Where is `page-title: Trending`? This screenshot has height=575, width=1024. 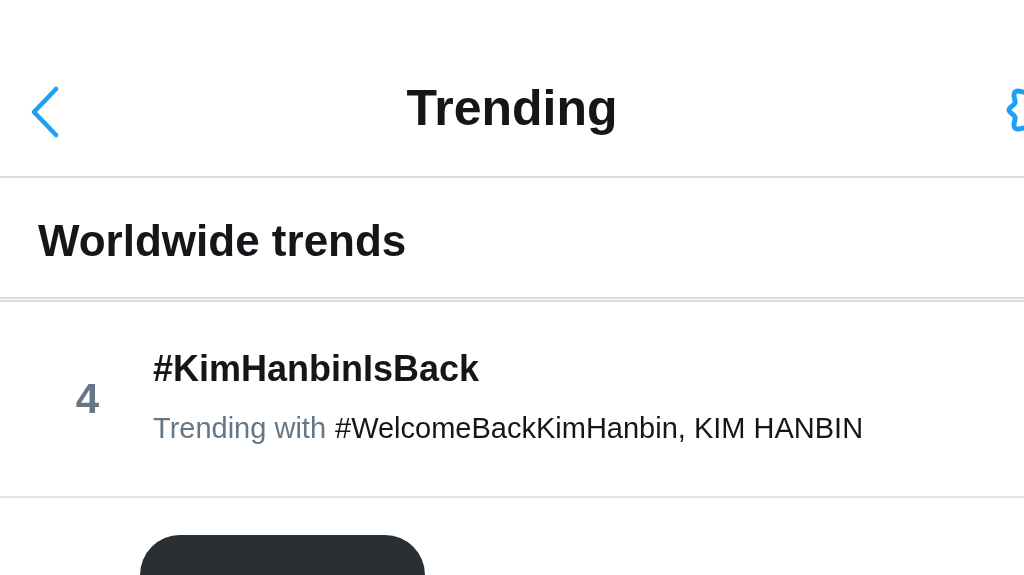 page-title: Trending is located at coordinates (512, 108).